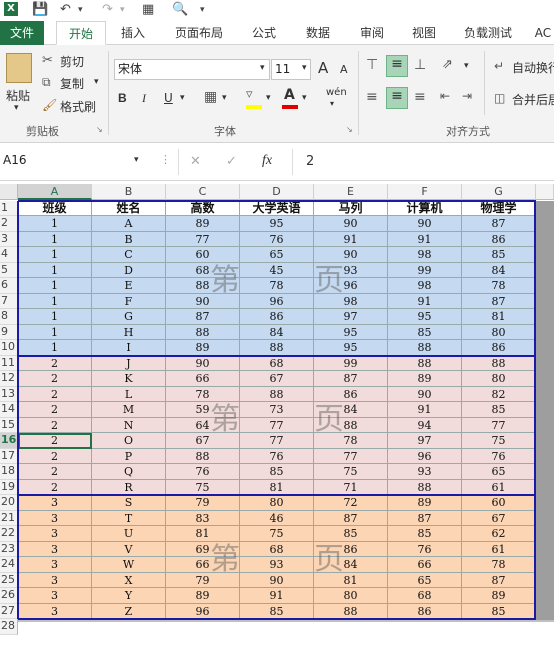 This screenshot has height=651, width=554. I want to click on align-left-icon: ≡, so click(372, 97).